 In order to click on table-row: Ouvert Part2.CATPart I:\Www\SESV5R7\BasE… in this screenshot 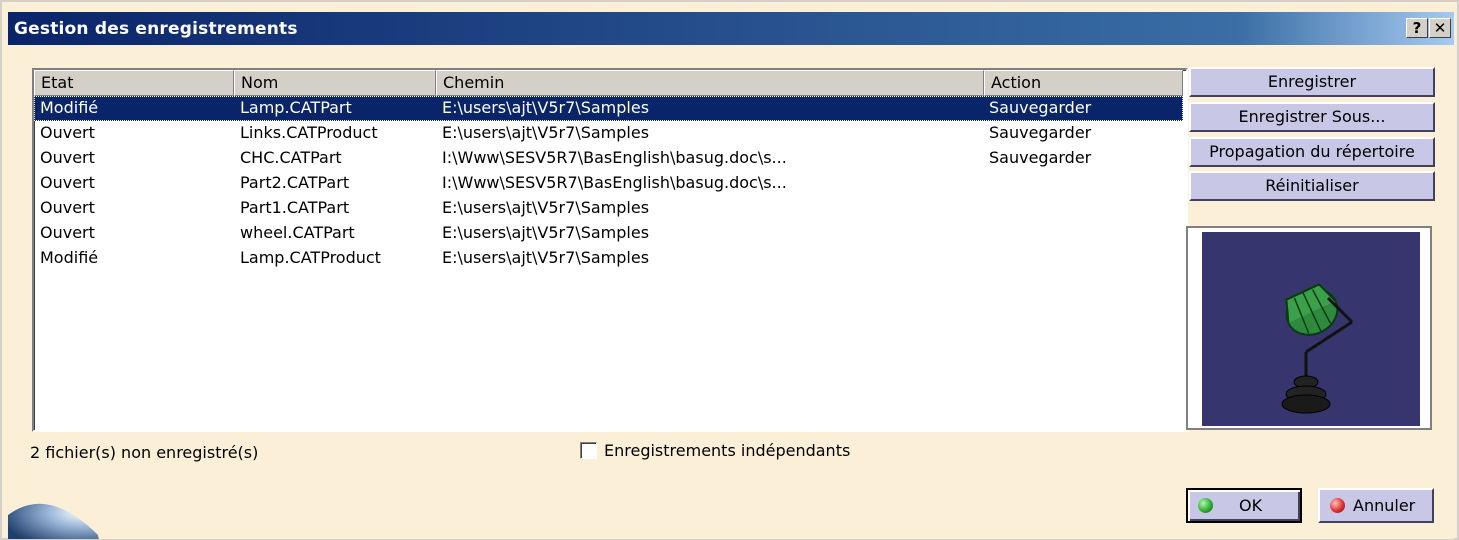, I will do `click(608, 183)`.